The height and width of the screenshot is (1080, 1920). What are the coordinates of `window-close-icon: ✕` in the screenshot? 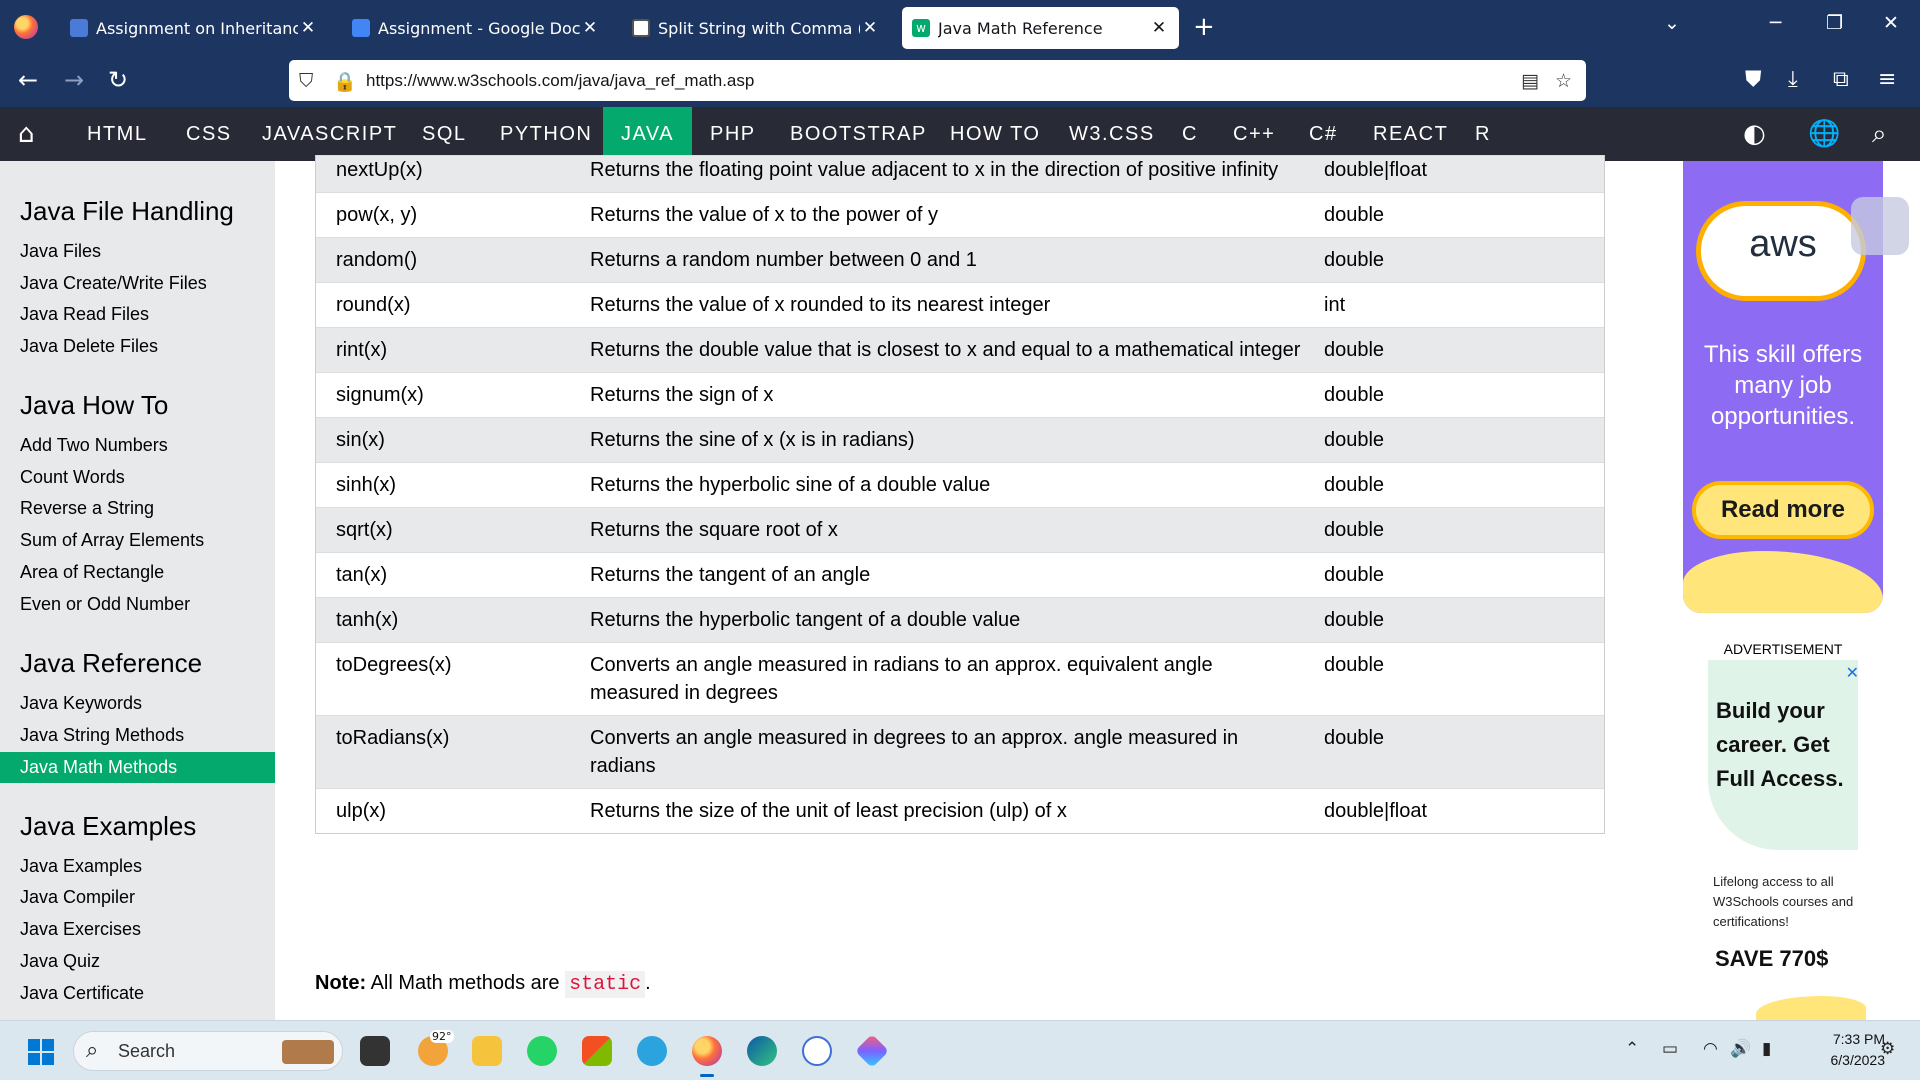 It's located at (1891, 23).